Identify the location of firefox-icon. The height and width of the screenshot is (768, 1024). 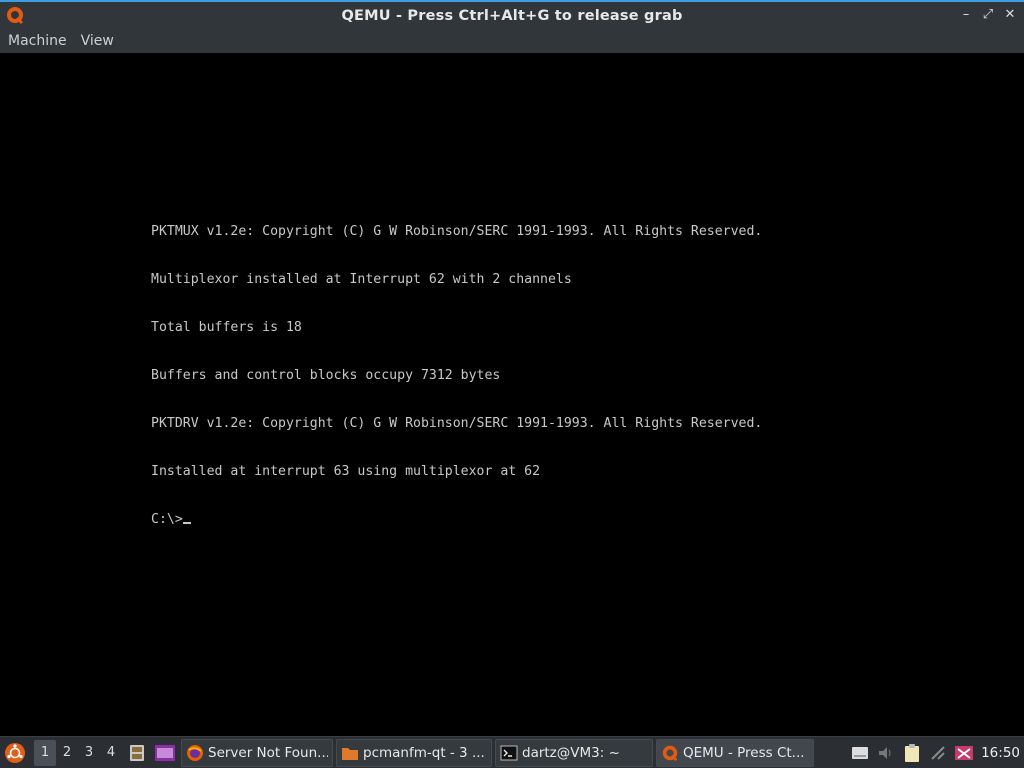
(195, 753).